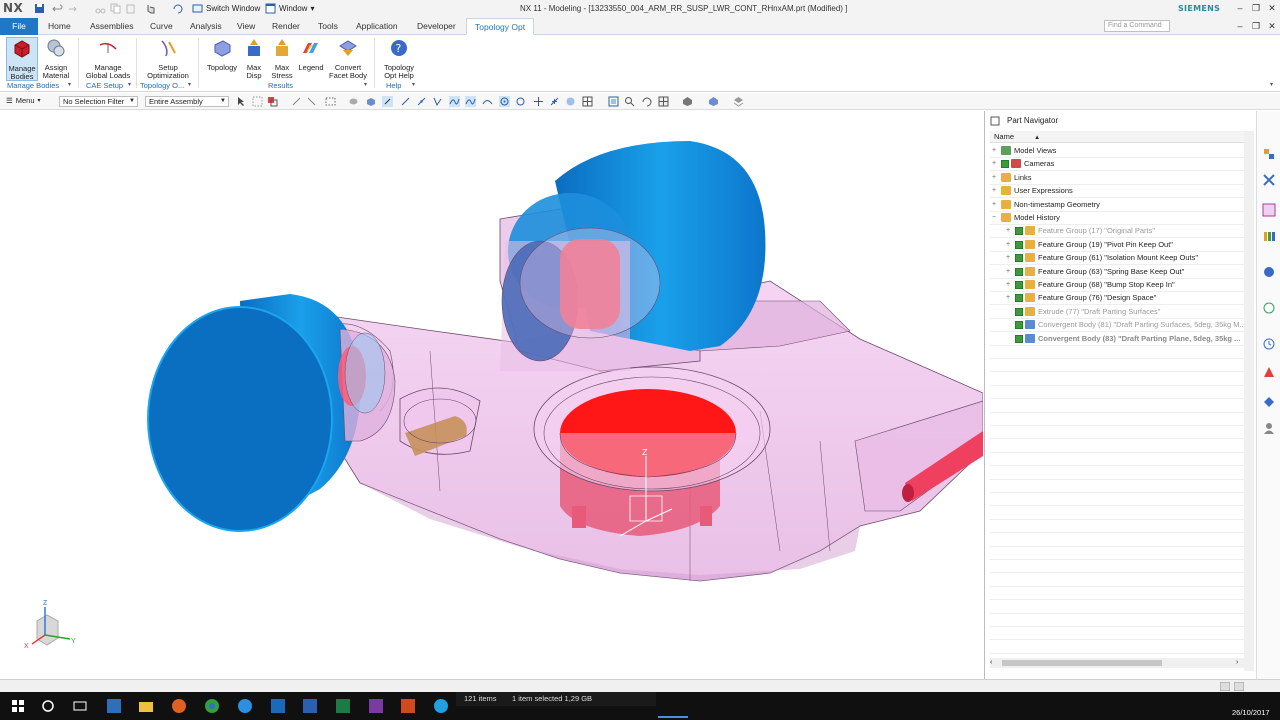 The height and width of the screenshot is (720, 1280). Describe the element at coordinates (282, 59) in the screenshot. I see `max-stress-button: Max Stress` at that location.